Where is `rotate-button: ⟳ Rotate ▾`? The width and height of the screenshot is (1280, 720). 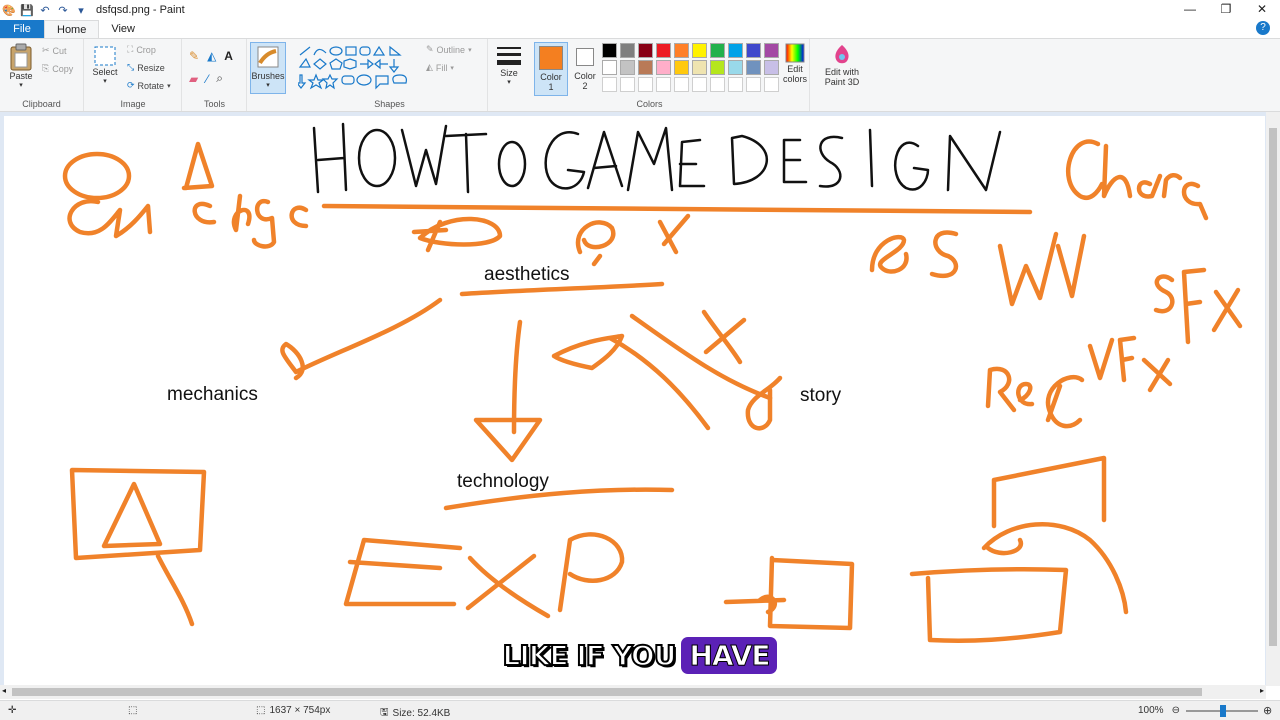 rotate-button: ⟳ Rotate ▾ is located at coordinates (149, 85).